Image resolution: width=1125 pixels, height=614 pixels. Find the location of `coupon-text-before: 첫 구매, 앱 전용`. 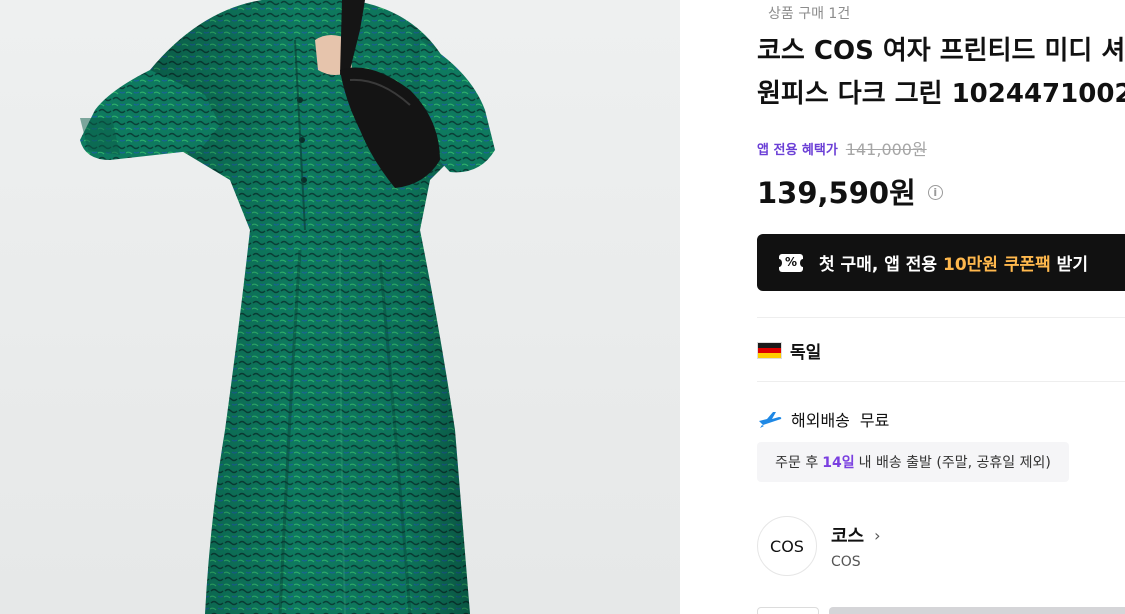

coupon-text-before: 첫 구매, 앱 전용 is located at coordinates (881, 265).